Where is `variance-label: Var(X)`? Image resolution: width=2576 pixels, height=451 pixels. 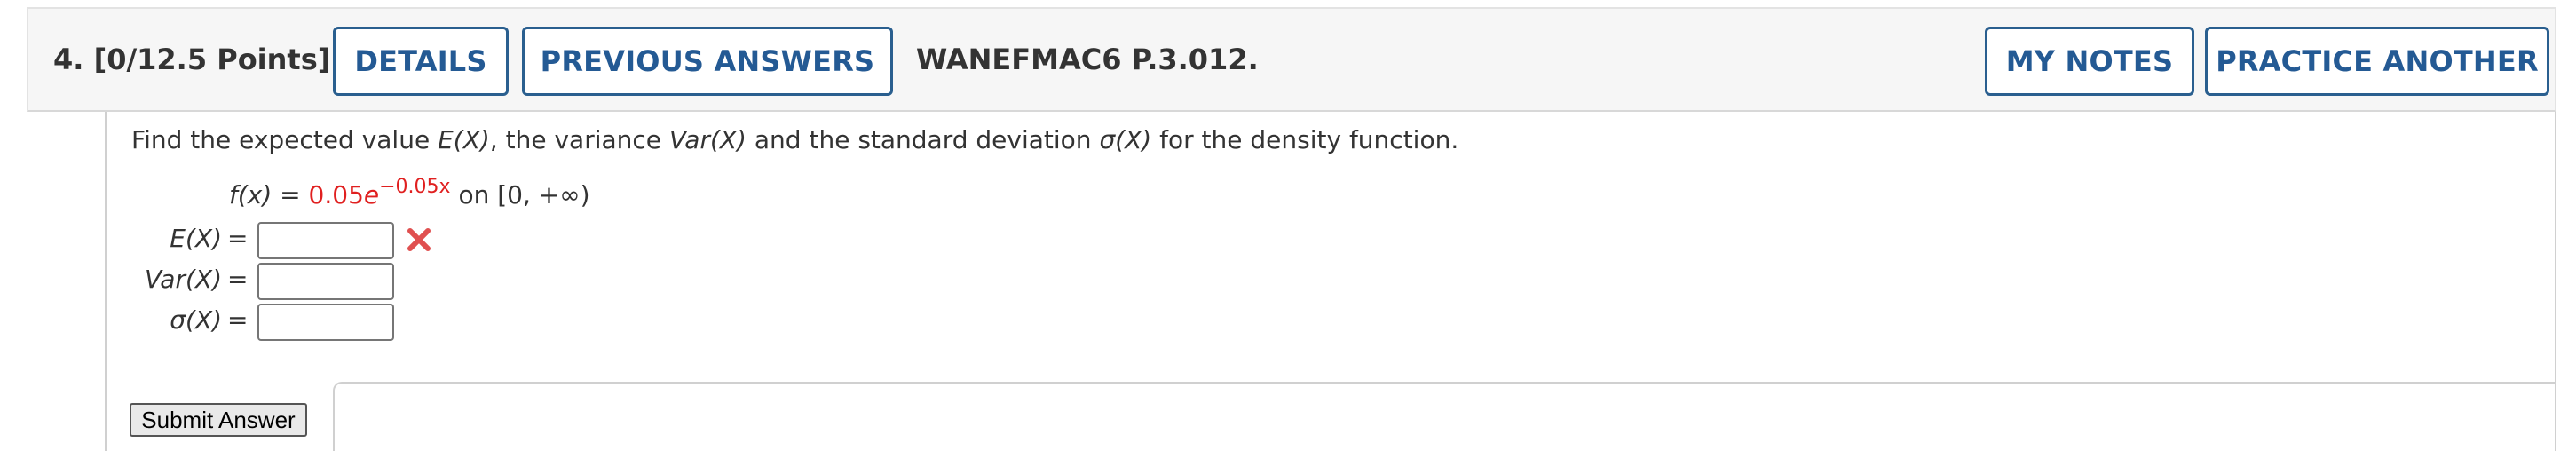 variance-label: Var(X) is located at coordinates (183, 280).